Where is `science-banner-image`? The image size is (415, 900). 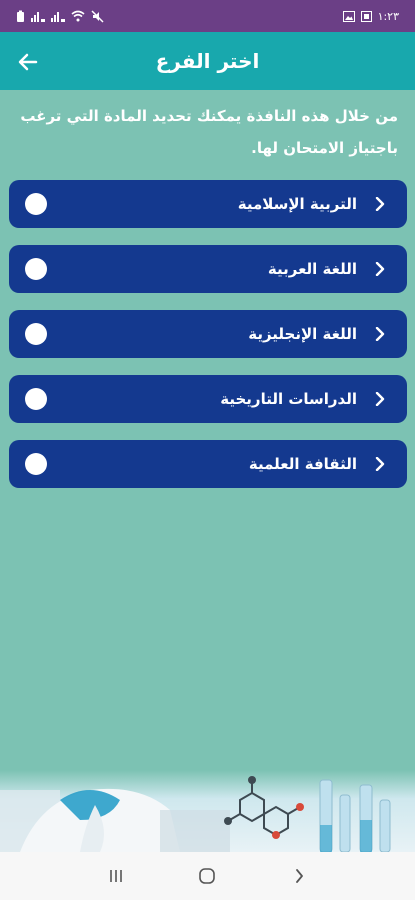
science-banner-image is located at coordinates (207, 811).